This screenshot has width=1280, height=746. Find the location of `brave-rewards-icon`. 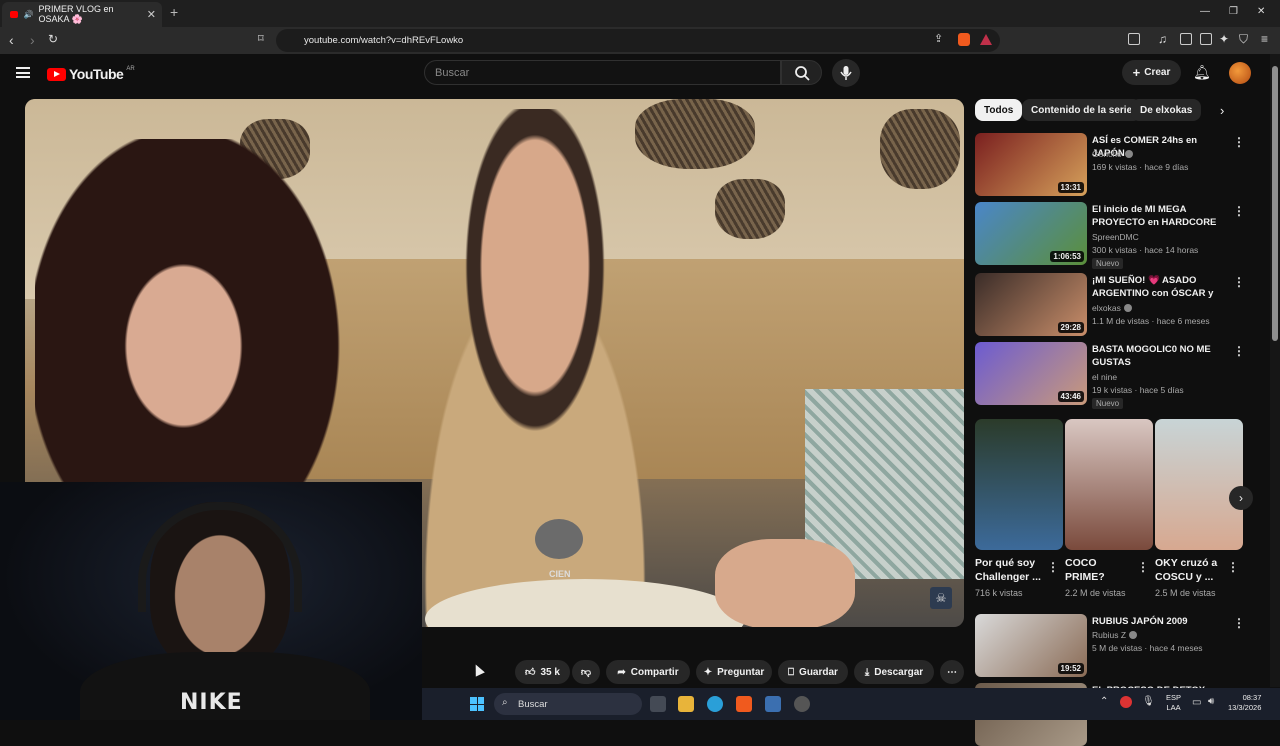

brave-rewards-icon is located at coordinates (986, 39).